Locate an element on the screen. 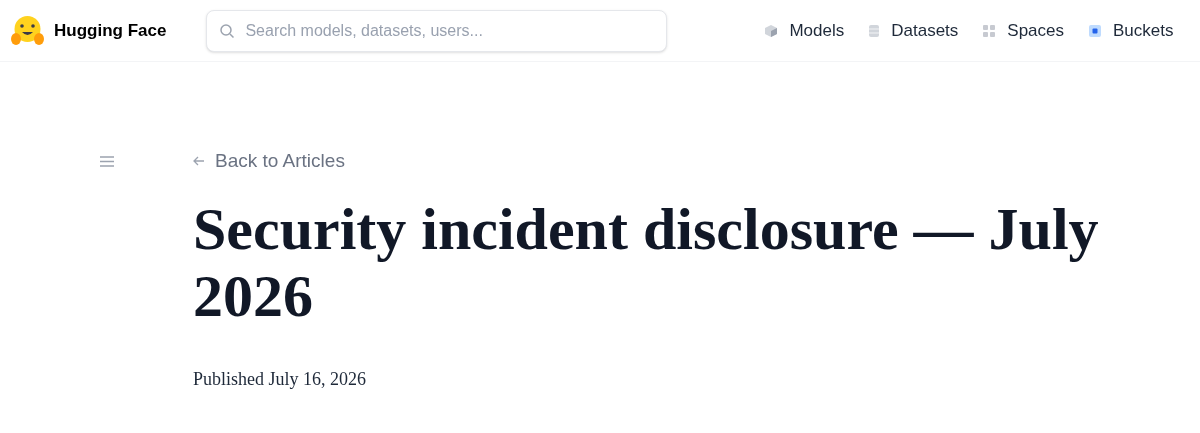 This screenshot has height=433, width=1200. search-icon is located at coordinates (227, 30).